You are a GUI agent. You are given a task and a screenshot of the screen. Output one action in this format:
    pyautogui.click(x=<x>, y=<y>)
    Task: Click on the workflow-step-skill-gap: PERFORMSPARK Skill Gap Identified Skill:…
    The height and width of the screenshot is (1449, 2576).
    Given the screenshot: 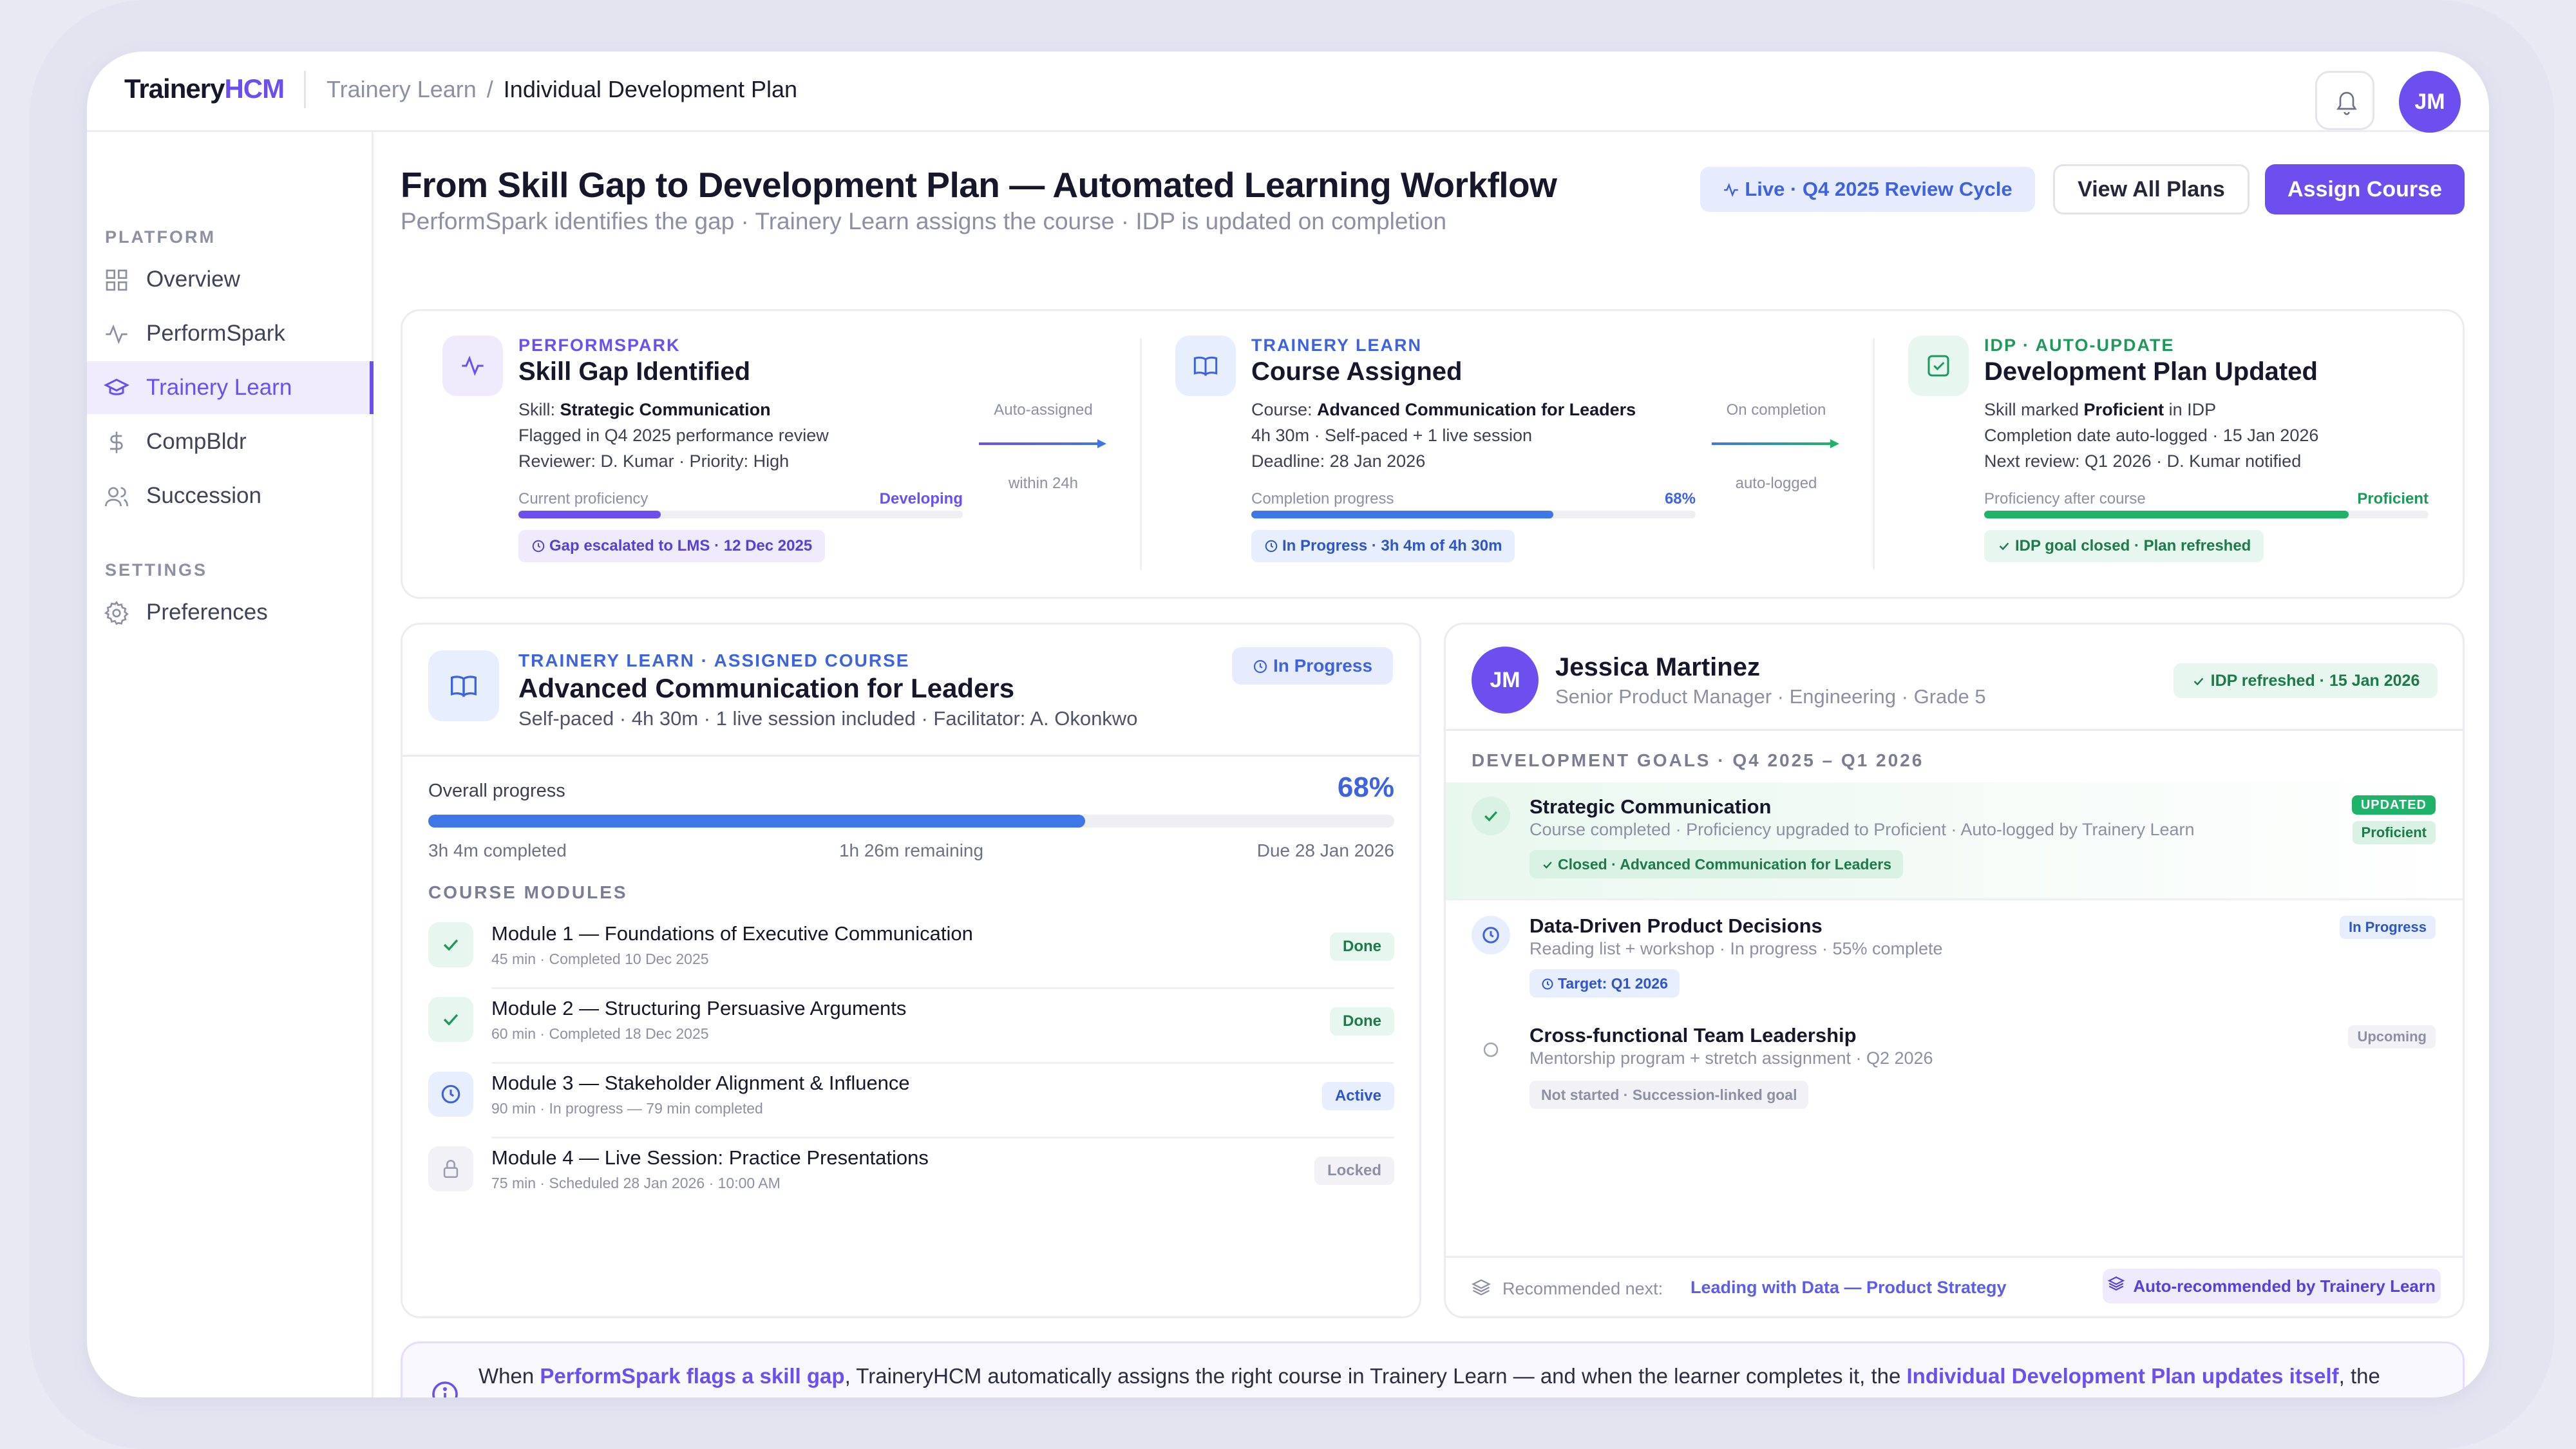 What is the action you would take?
    pyautogui.click(x=744, y=462)
    